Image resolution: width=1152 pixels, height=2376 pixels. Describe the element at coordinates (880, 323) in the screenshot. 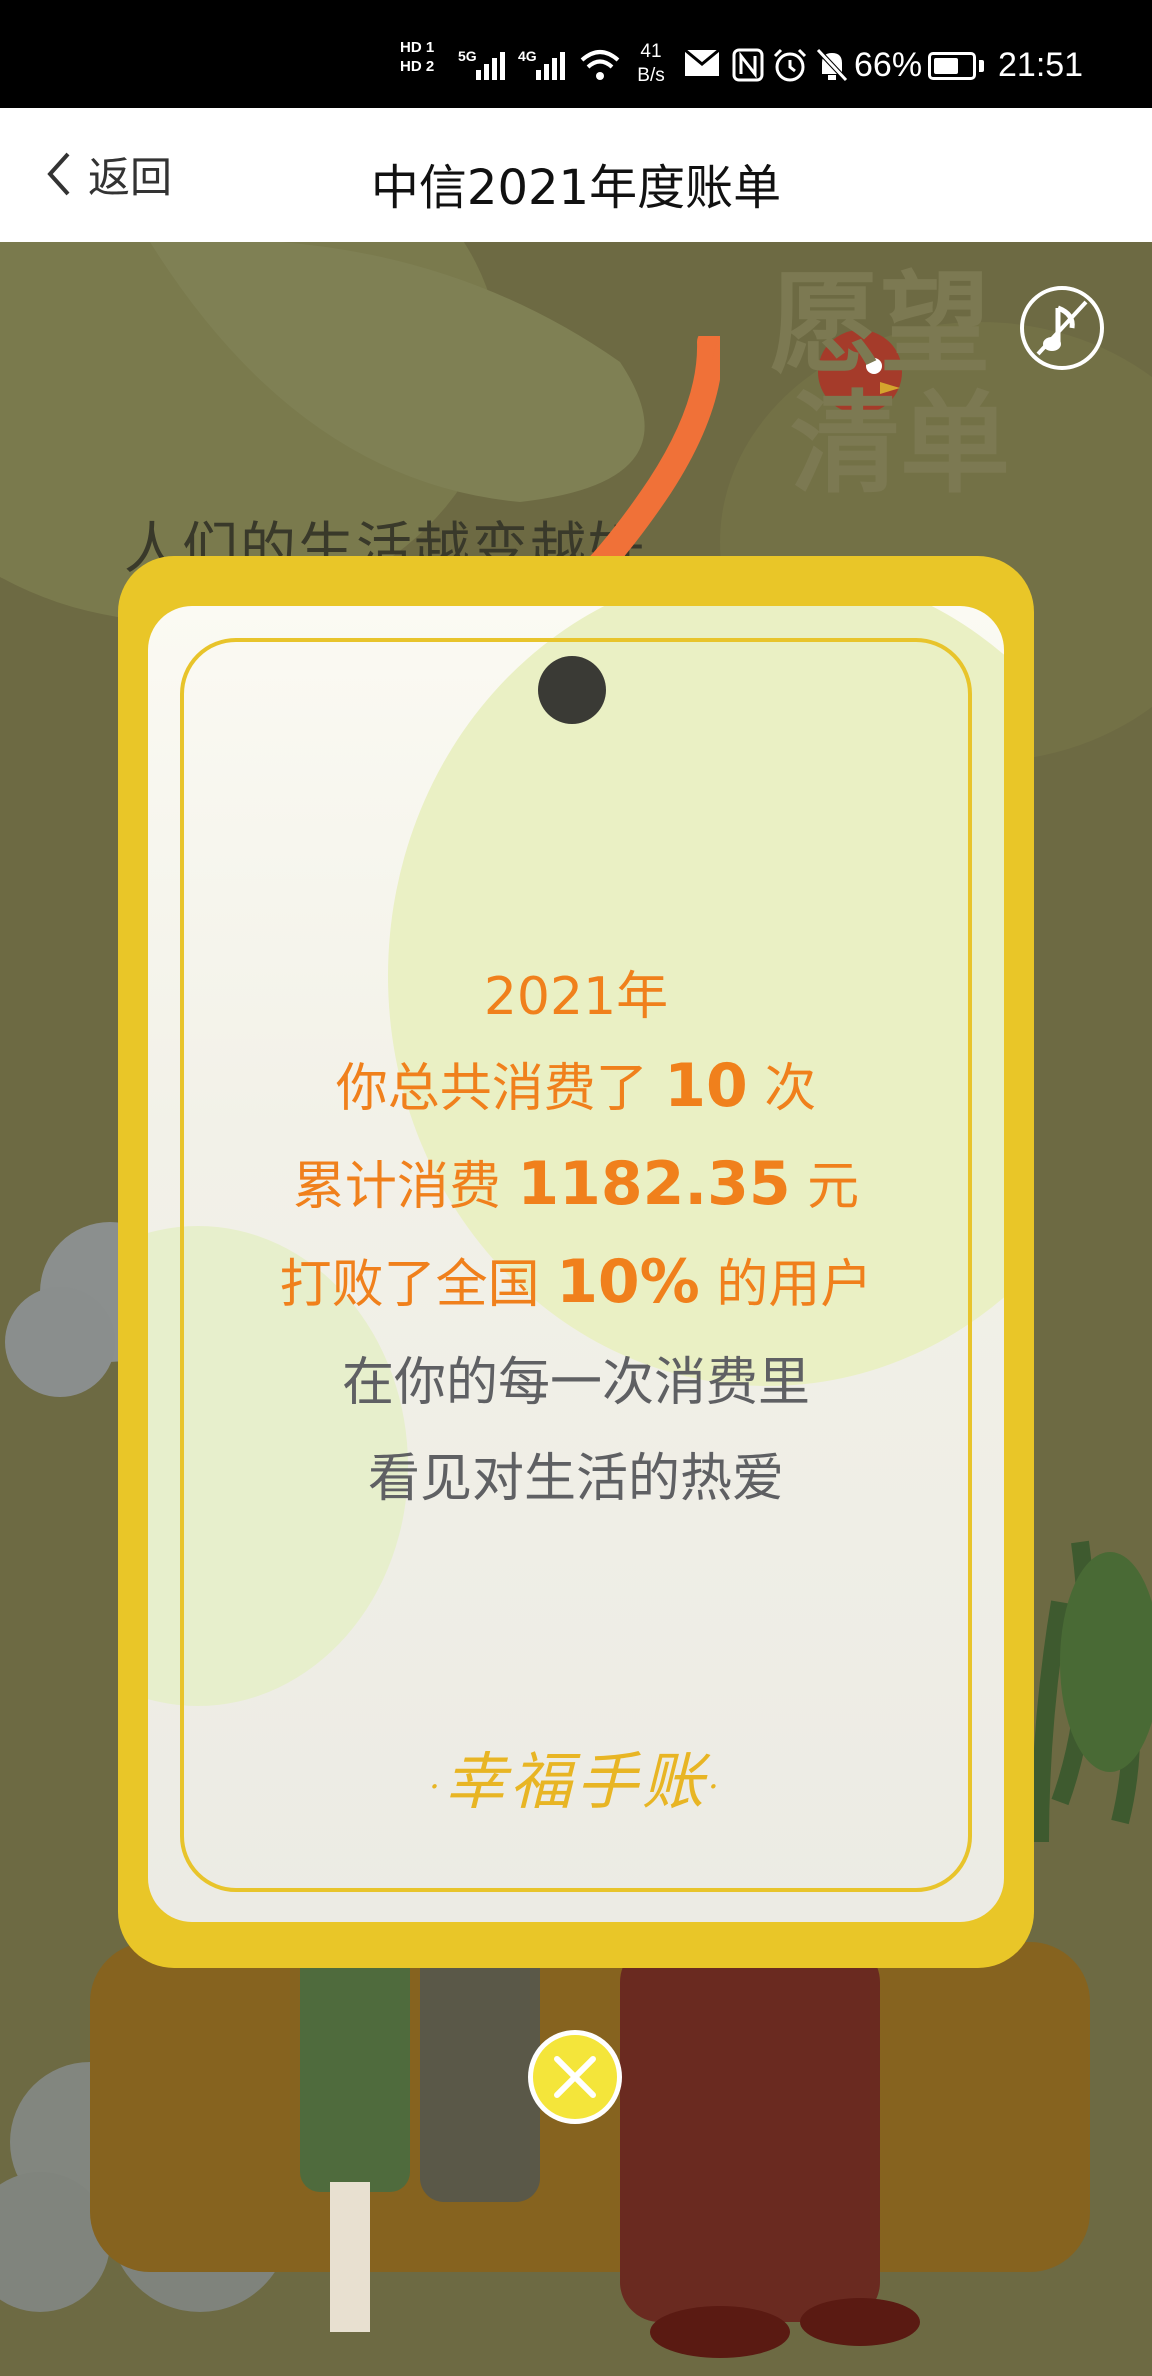

I see `svg-text: 愿望` at that location.